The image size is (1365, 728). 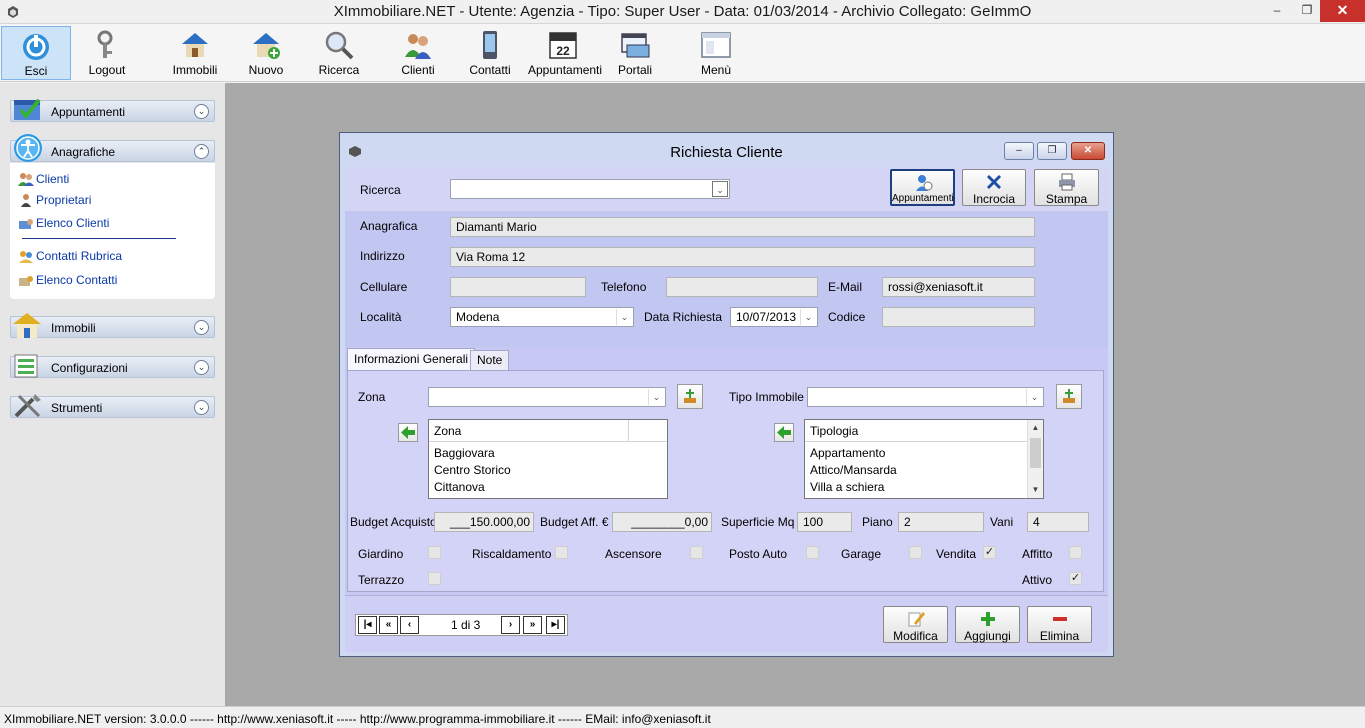 What do you see at coordinates (1035, 490) in the screenshot?
I see `scroll-down-icon: ▼` at bounding box center [1035, 490].